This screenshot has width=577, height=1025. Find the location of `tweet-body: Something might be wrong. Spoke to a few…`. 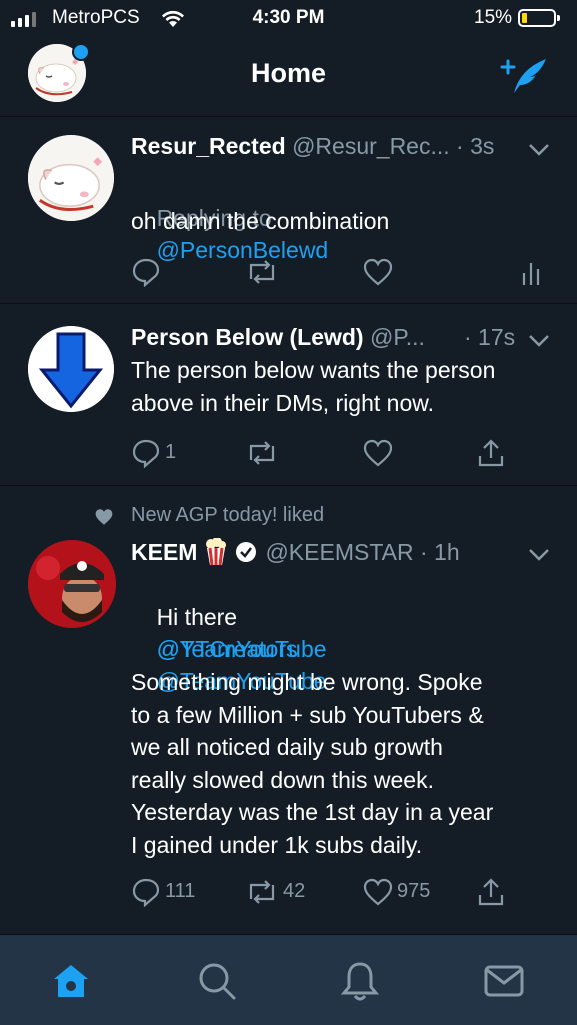

tweet-body: Something might be wrong. Spoke to a few… is located at coordinates (312, 763).